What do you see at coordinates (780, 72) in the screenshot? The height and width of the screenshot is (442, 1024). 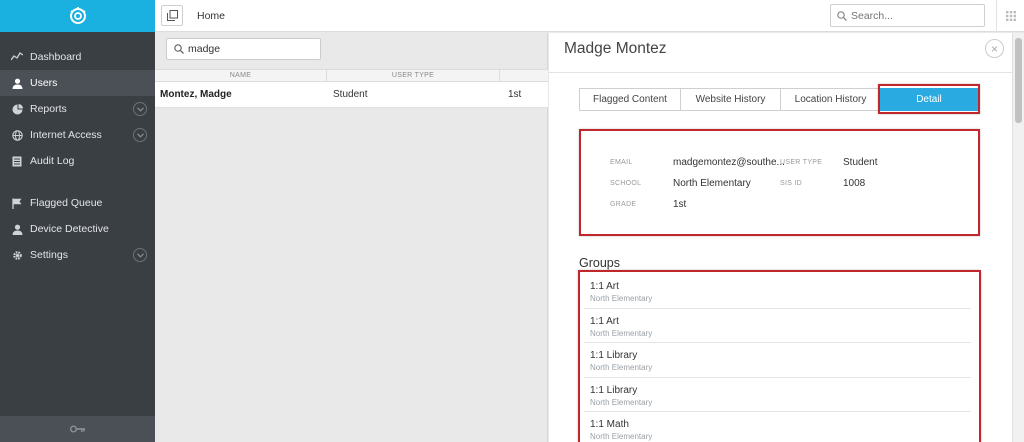 I see `divider` at bounding box center [780, 72].